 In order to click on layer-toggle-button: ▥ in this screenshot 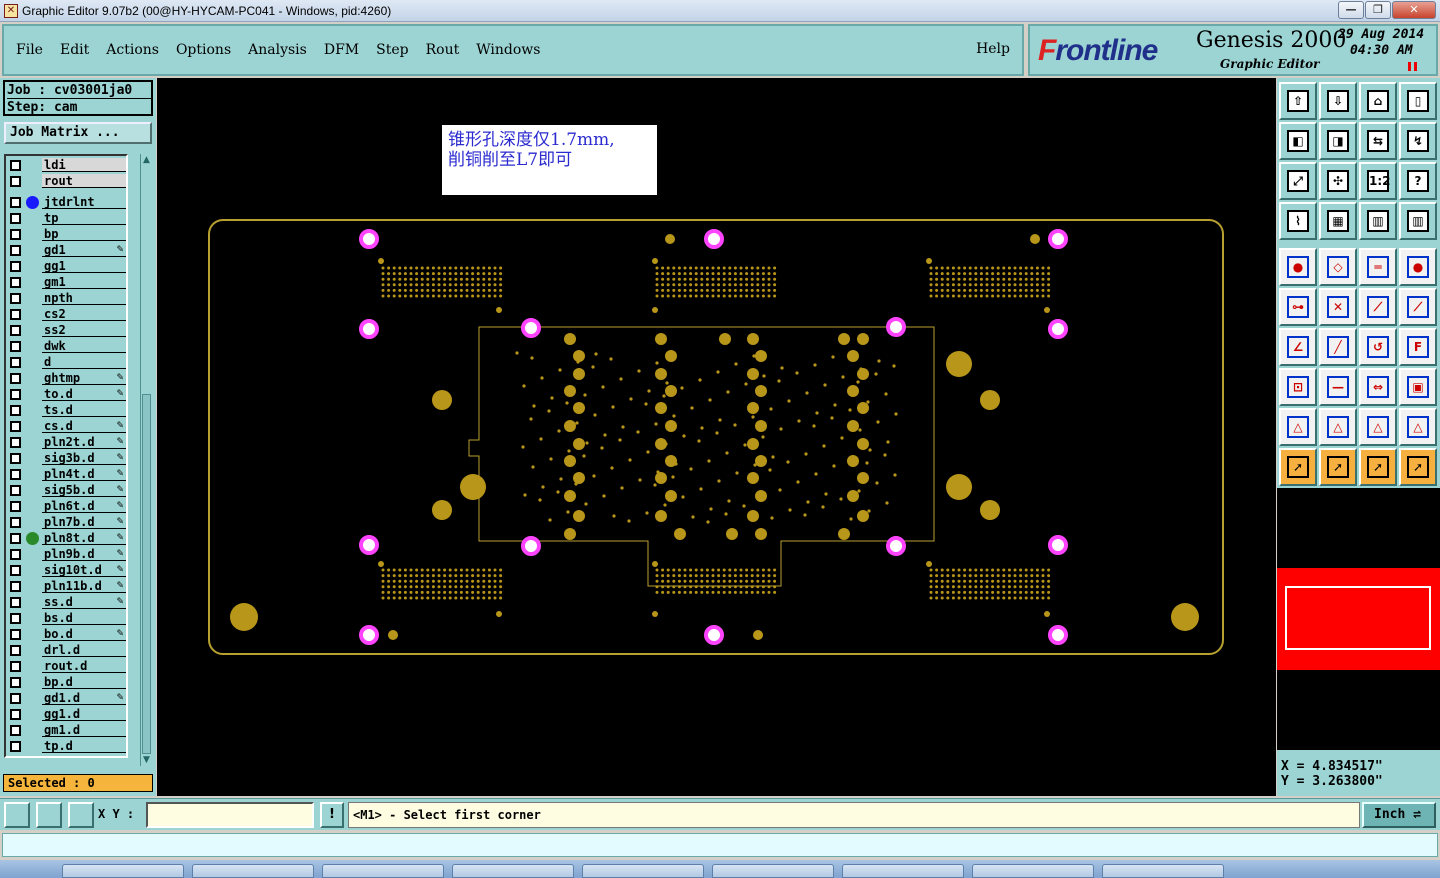, I will do `click(1378, 221)`.